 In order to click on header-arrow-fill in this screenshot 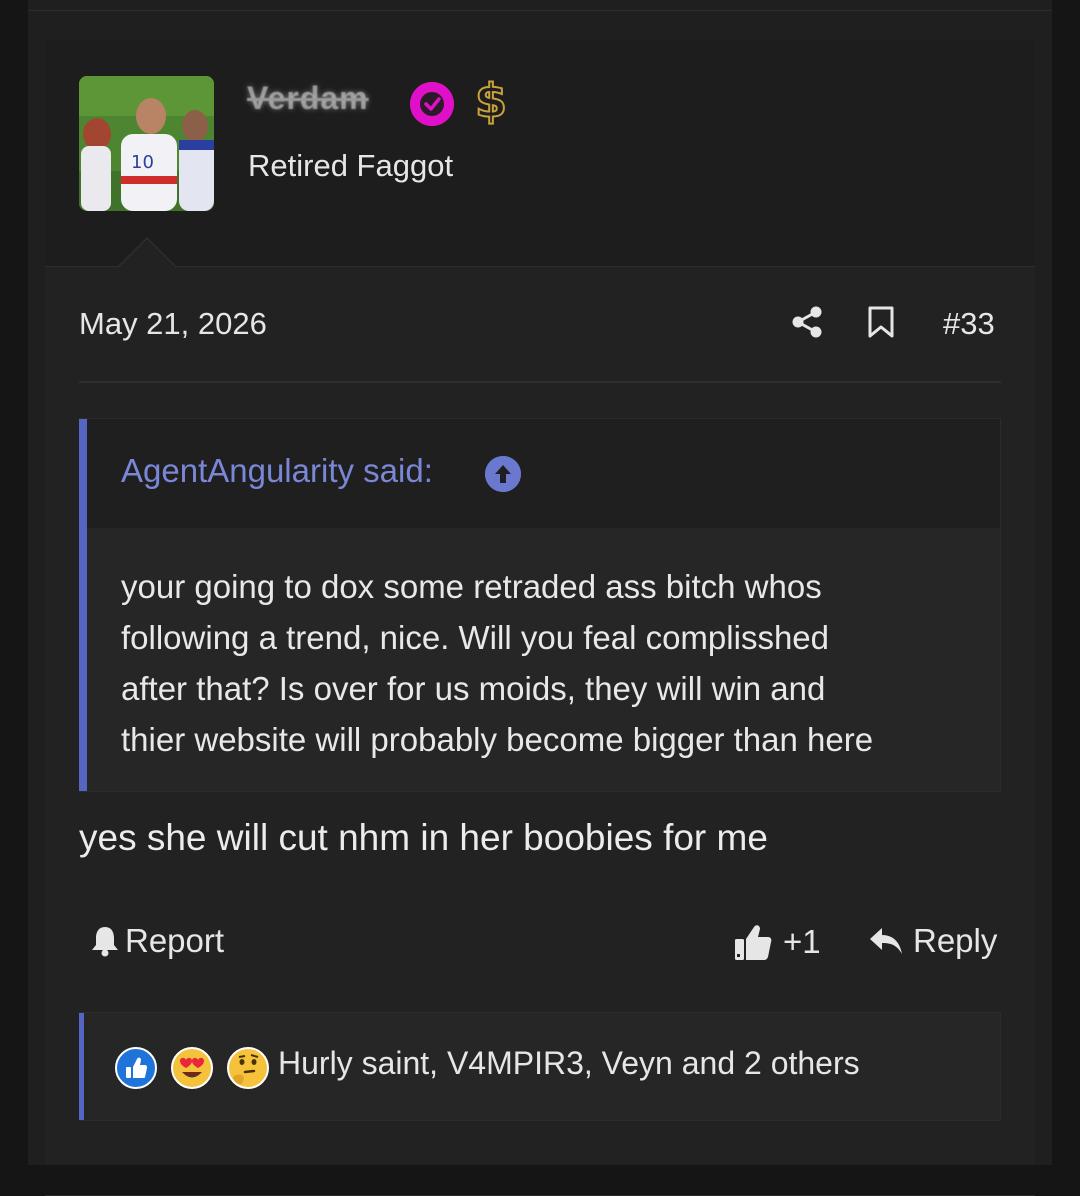, I will do `click(147, 253)`.